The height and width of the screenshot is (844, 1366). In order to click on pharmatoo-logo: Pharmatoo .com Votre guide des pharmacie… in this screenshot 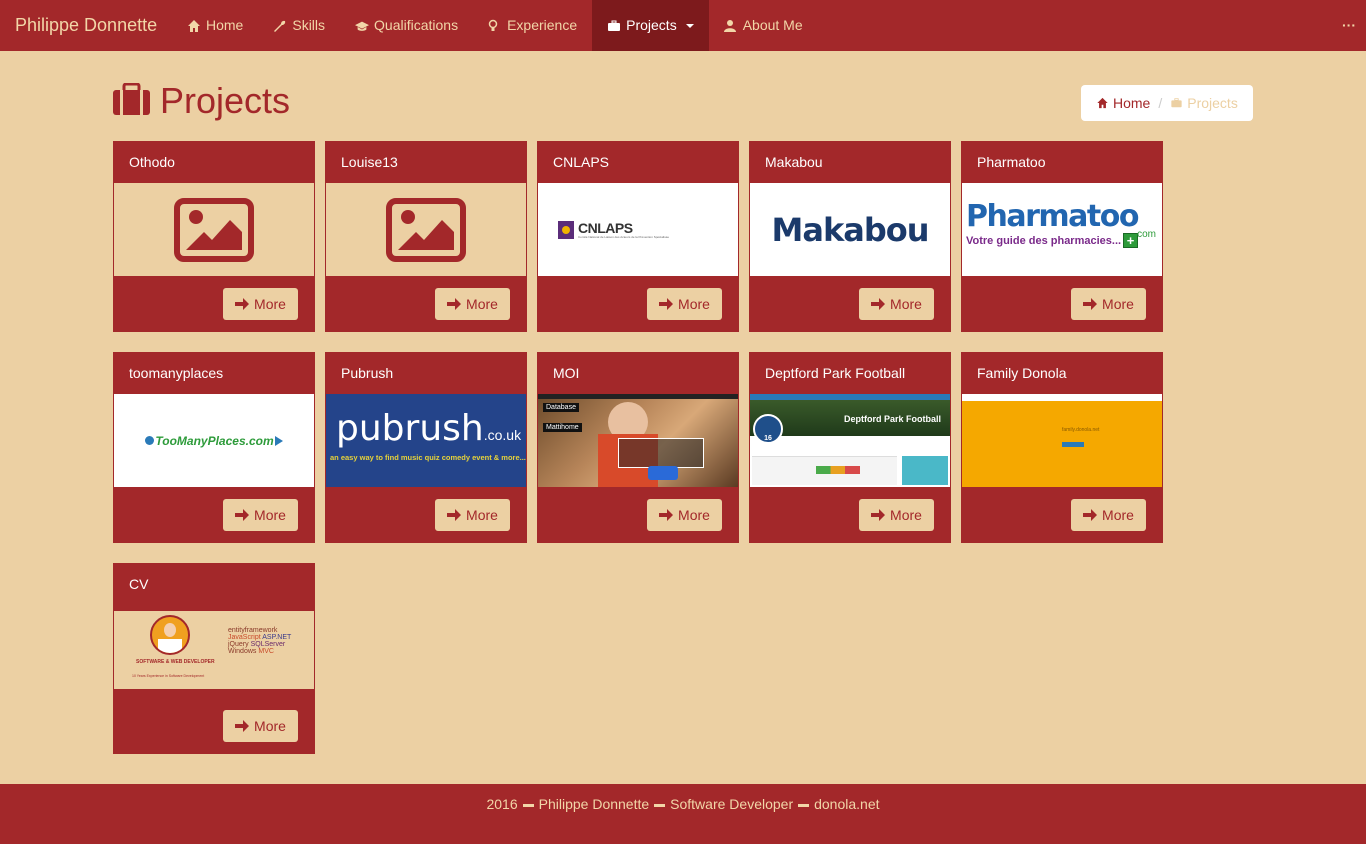, I will do `click(1064, 224)`.